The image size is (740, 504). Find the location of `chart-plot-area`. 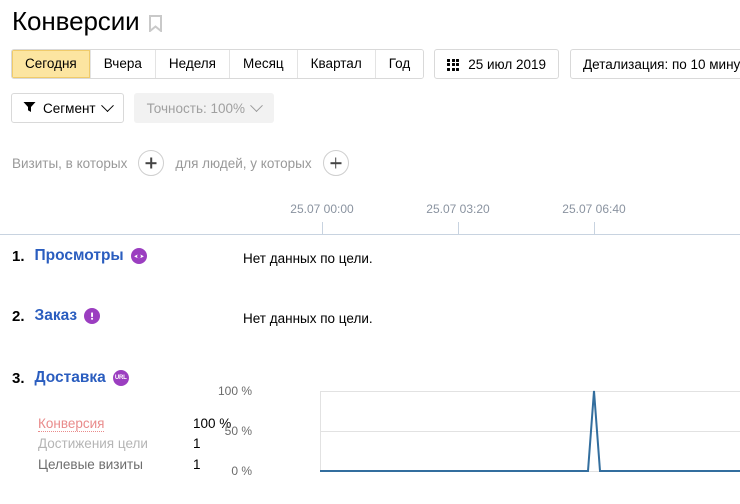

chart-plot-area is located at coordinates (530, 426).